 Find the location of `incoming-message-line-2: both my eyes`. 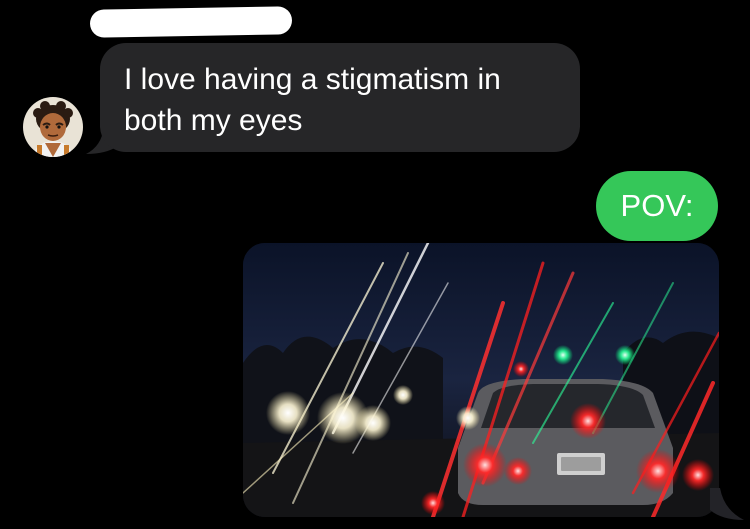

incoming-message-line-2: both my eyes is located at coordinates (213, 120).